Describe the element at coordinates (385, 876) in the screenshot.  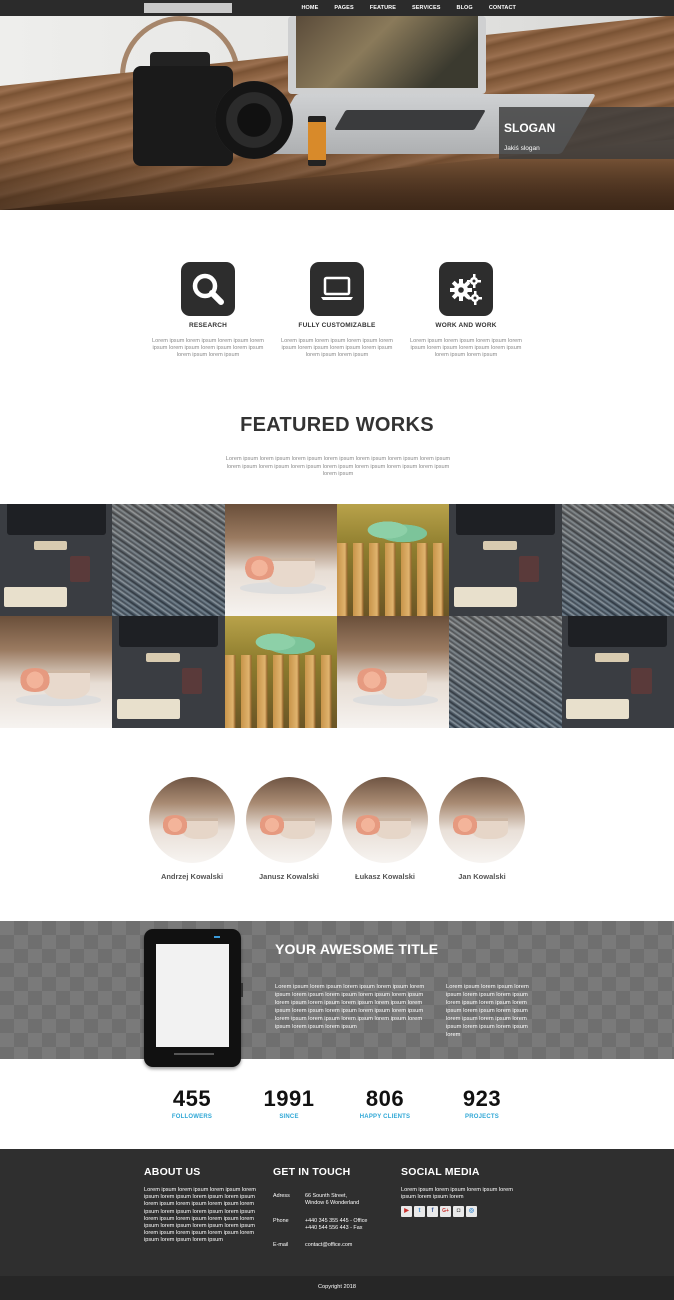
I see `team-member-name: Łukasz Kowalski` at that location.